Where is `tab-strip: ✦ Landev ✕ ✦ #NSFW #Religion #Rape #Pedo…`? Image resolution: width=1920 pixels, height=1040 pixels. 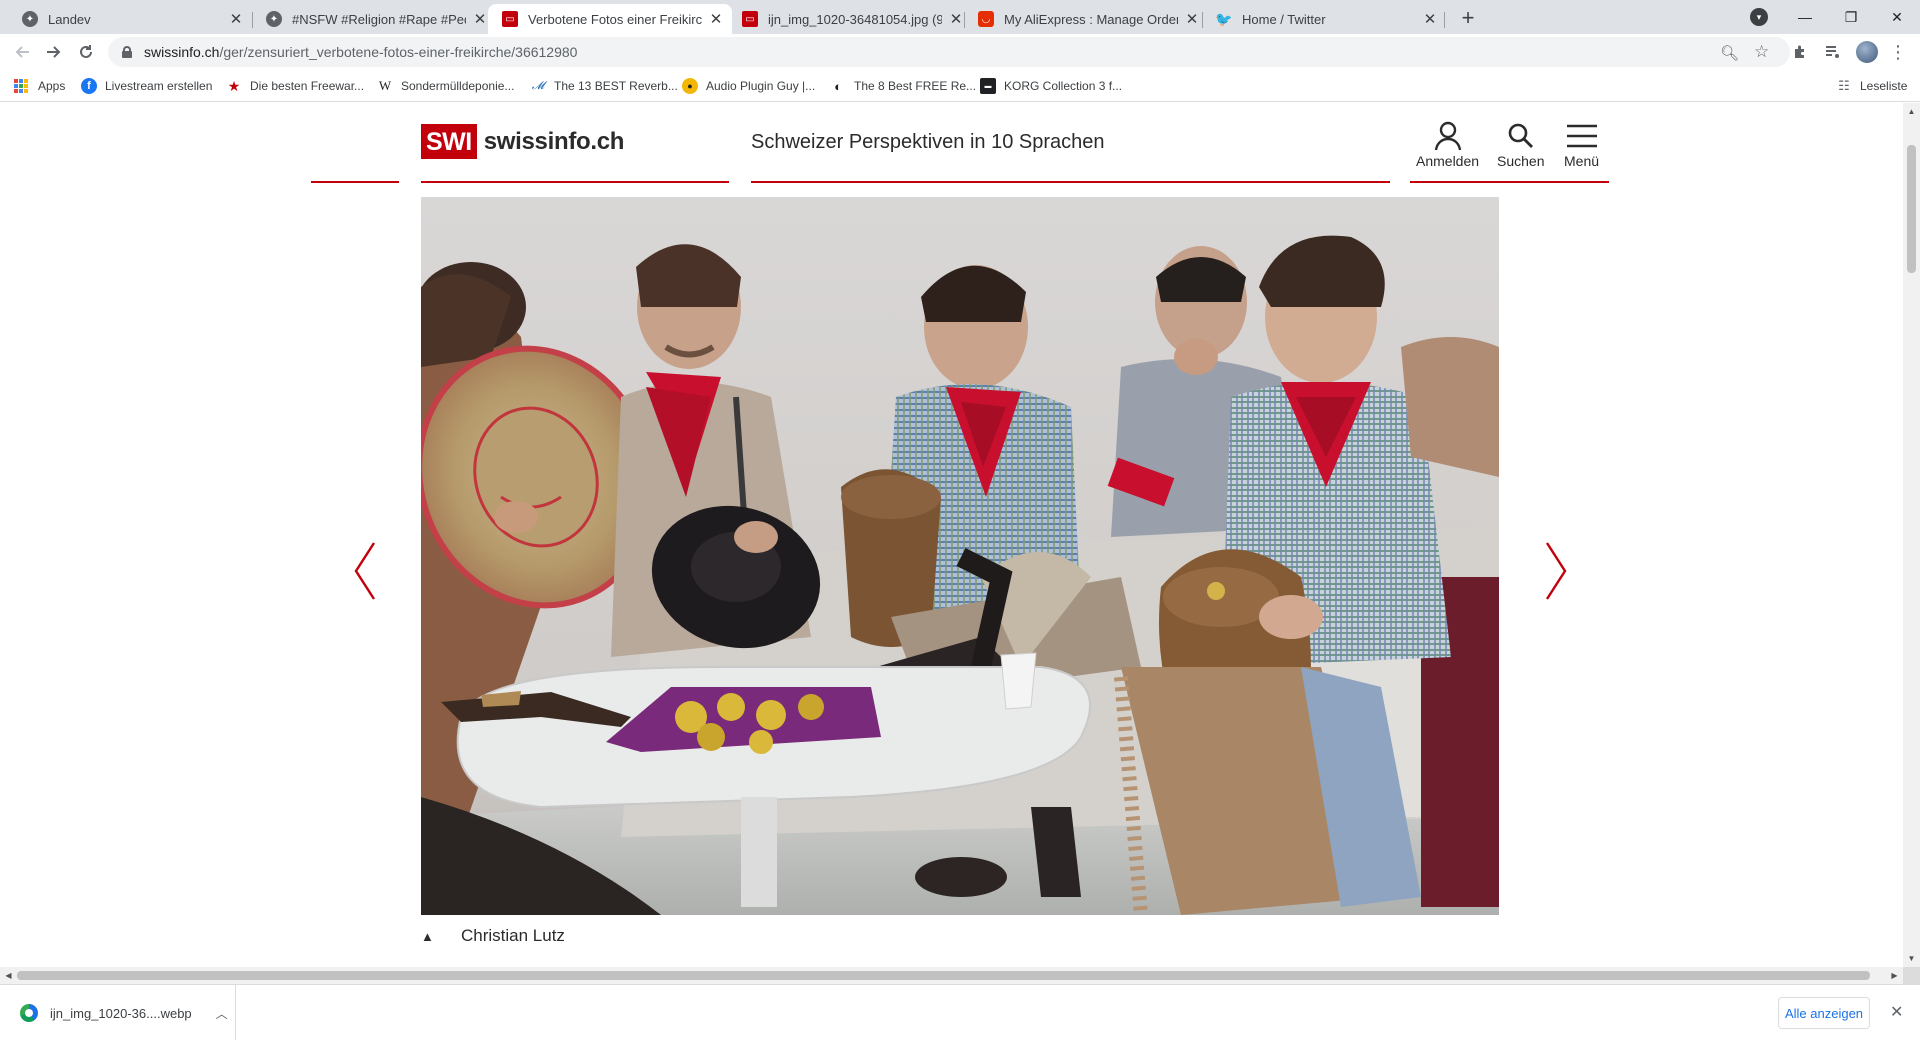 tab-strip: ✦ Landev ✕ ✦ #NSFW #Religion #Rape #Pedo… is located at coordinates (960, 17).